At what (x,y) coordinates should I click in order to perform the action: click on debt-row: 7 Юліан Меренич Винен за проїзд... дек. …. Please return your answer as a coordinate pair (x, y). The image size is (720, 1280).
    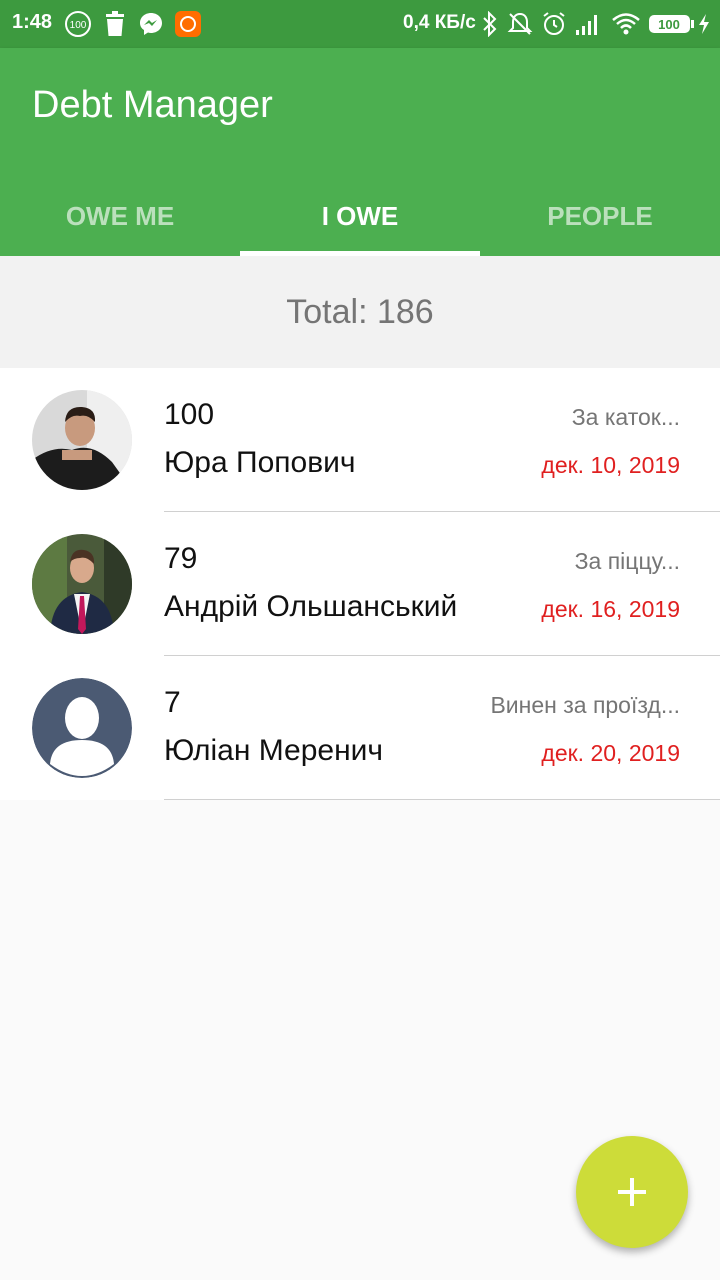
    Looking at the image, I should click on (360, 728).